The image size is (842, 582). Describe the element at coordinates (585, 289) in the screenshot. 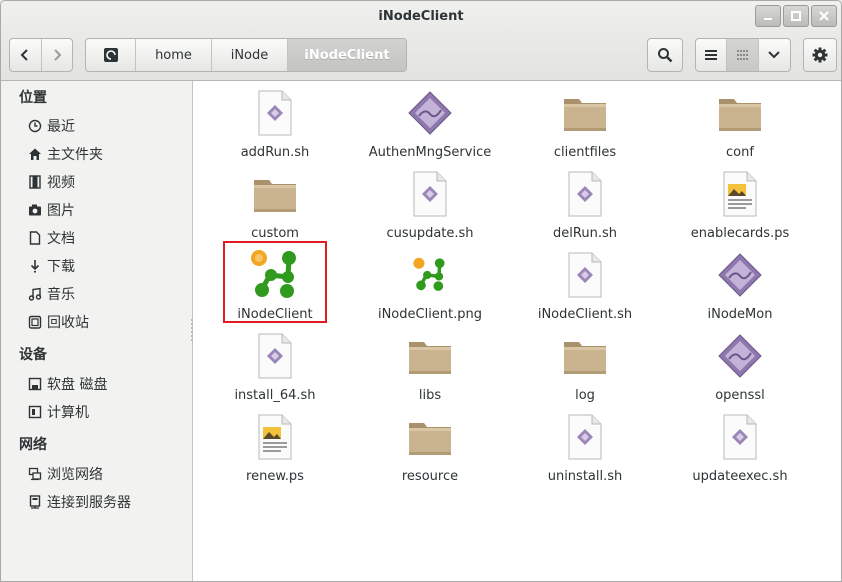

I see `file-item: iNodeClient.sh` at that location.